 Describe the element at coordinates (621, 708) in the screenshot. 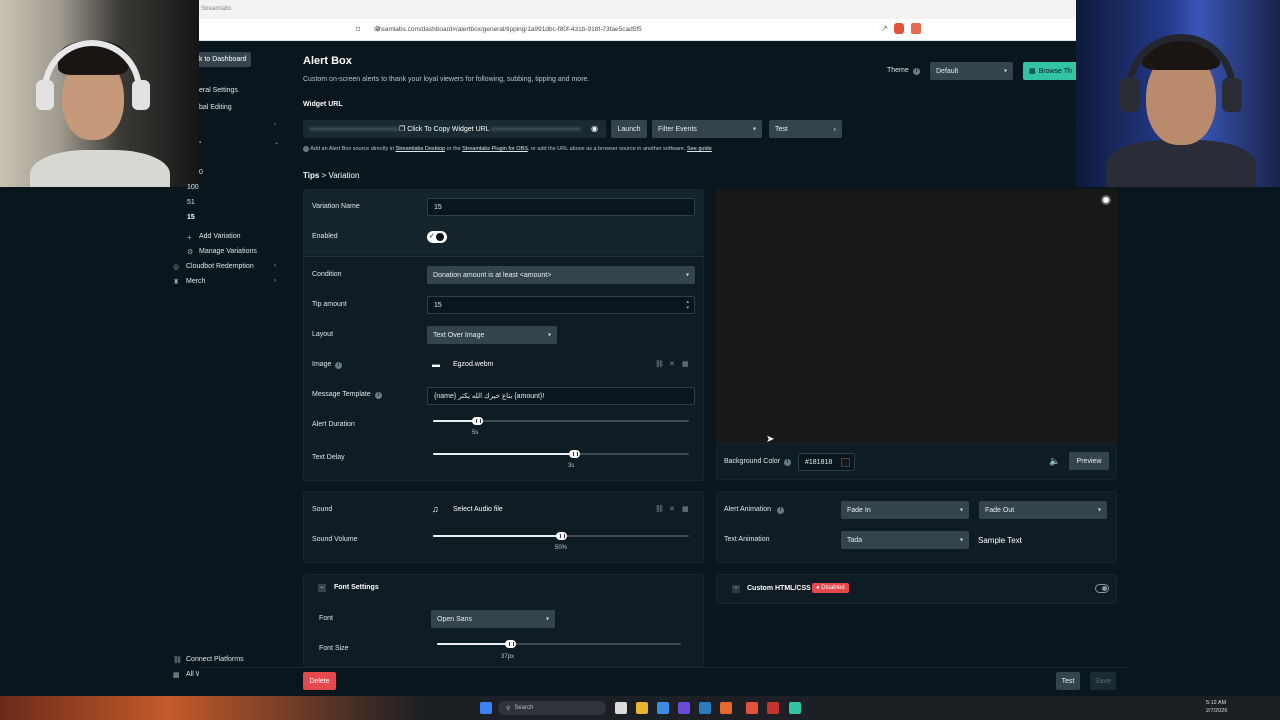

I see `task-view-icon` at that location.